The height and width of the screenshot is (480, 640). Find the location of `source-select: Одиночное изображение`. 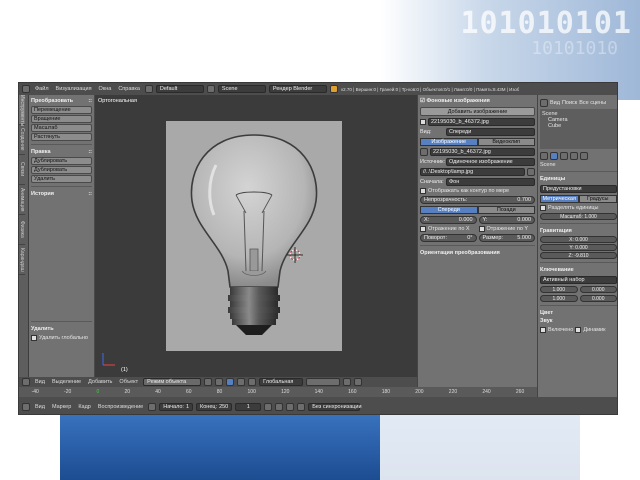

source-select: Одиночное изображение is located at coordinates (490, 162).